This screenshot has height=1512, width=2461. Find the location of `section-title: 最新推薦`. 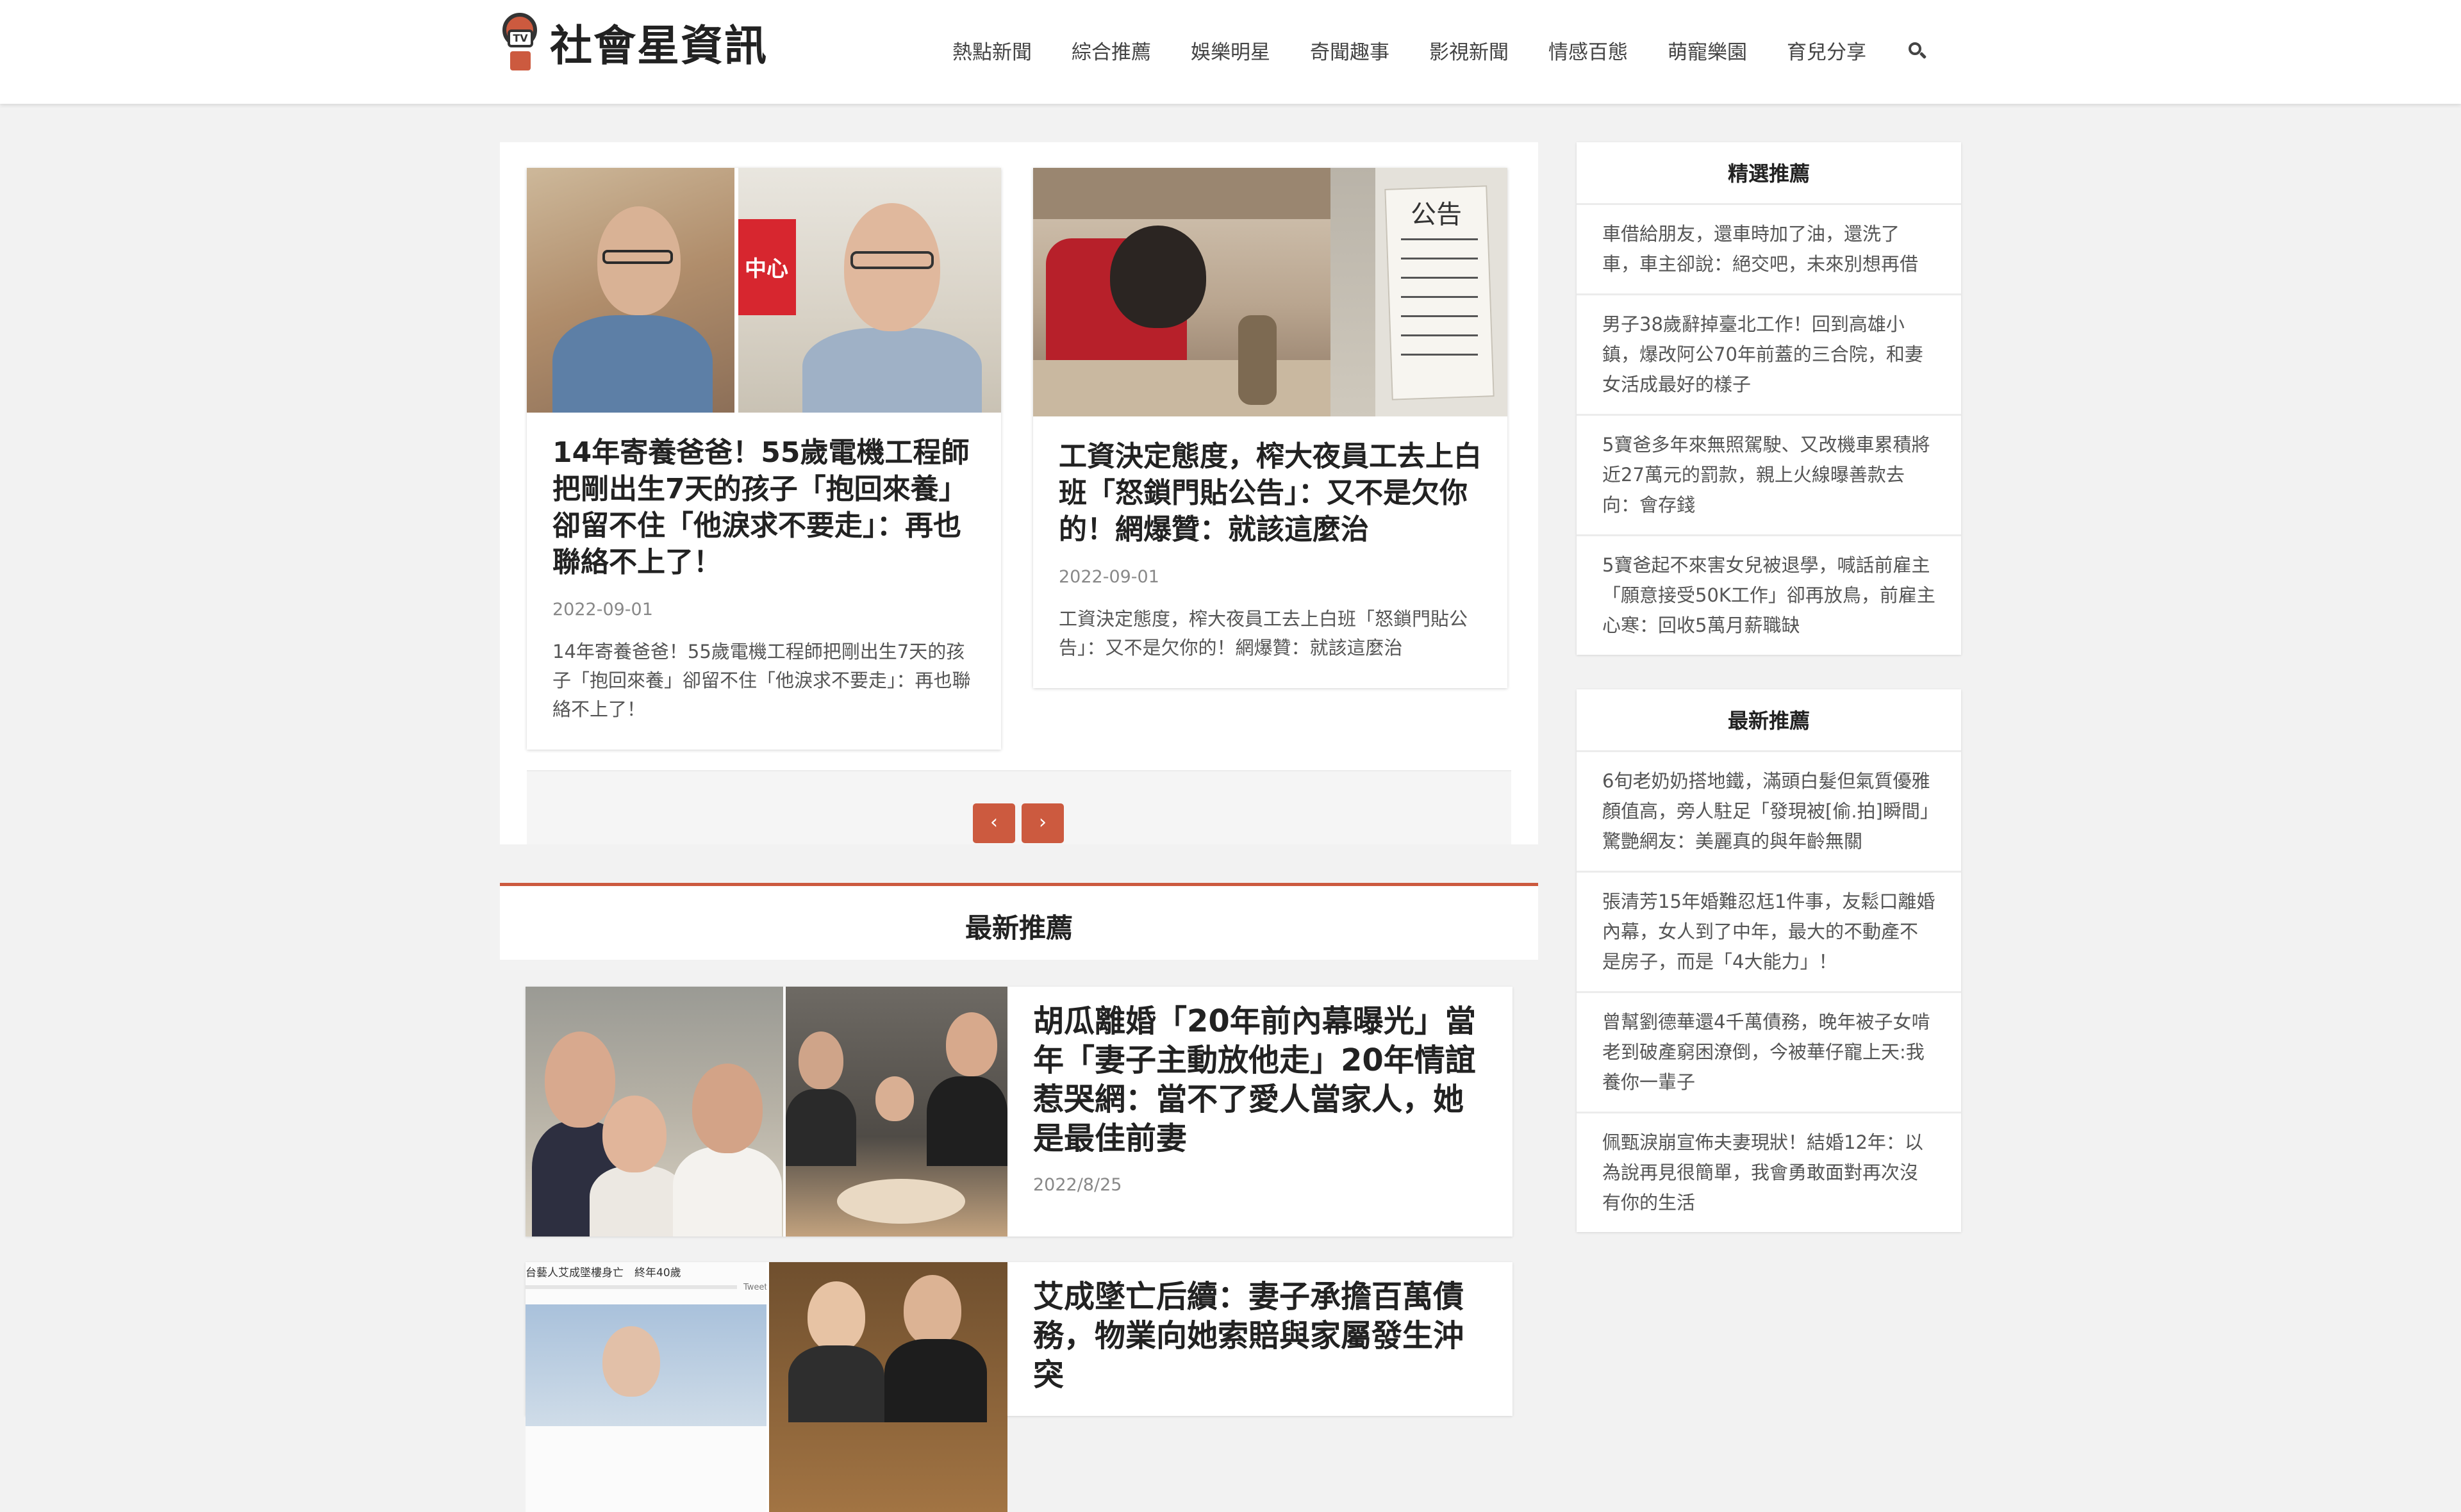

section-title: 最新推薦 is located at coordinates (1019, 928).